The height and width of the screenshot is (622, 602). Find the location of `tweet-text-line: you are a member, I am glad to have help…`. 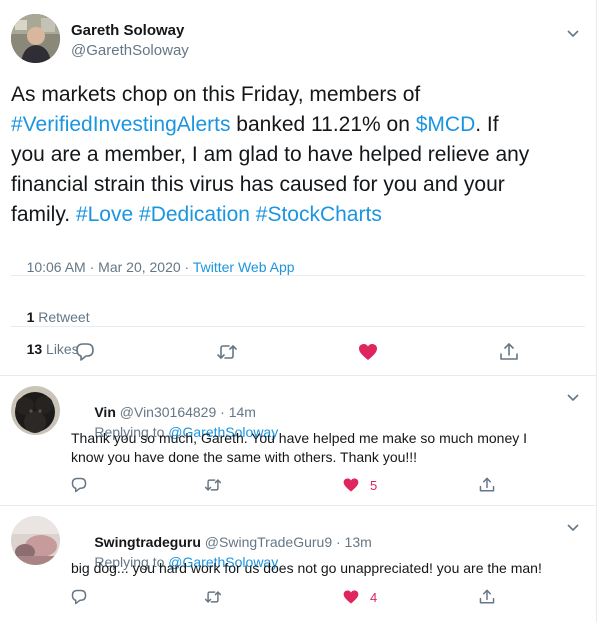

tweet-text-line: you are a member, I am glad to have help… is located at coordinates (270, 154).